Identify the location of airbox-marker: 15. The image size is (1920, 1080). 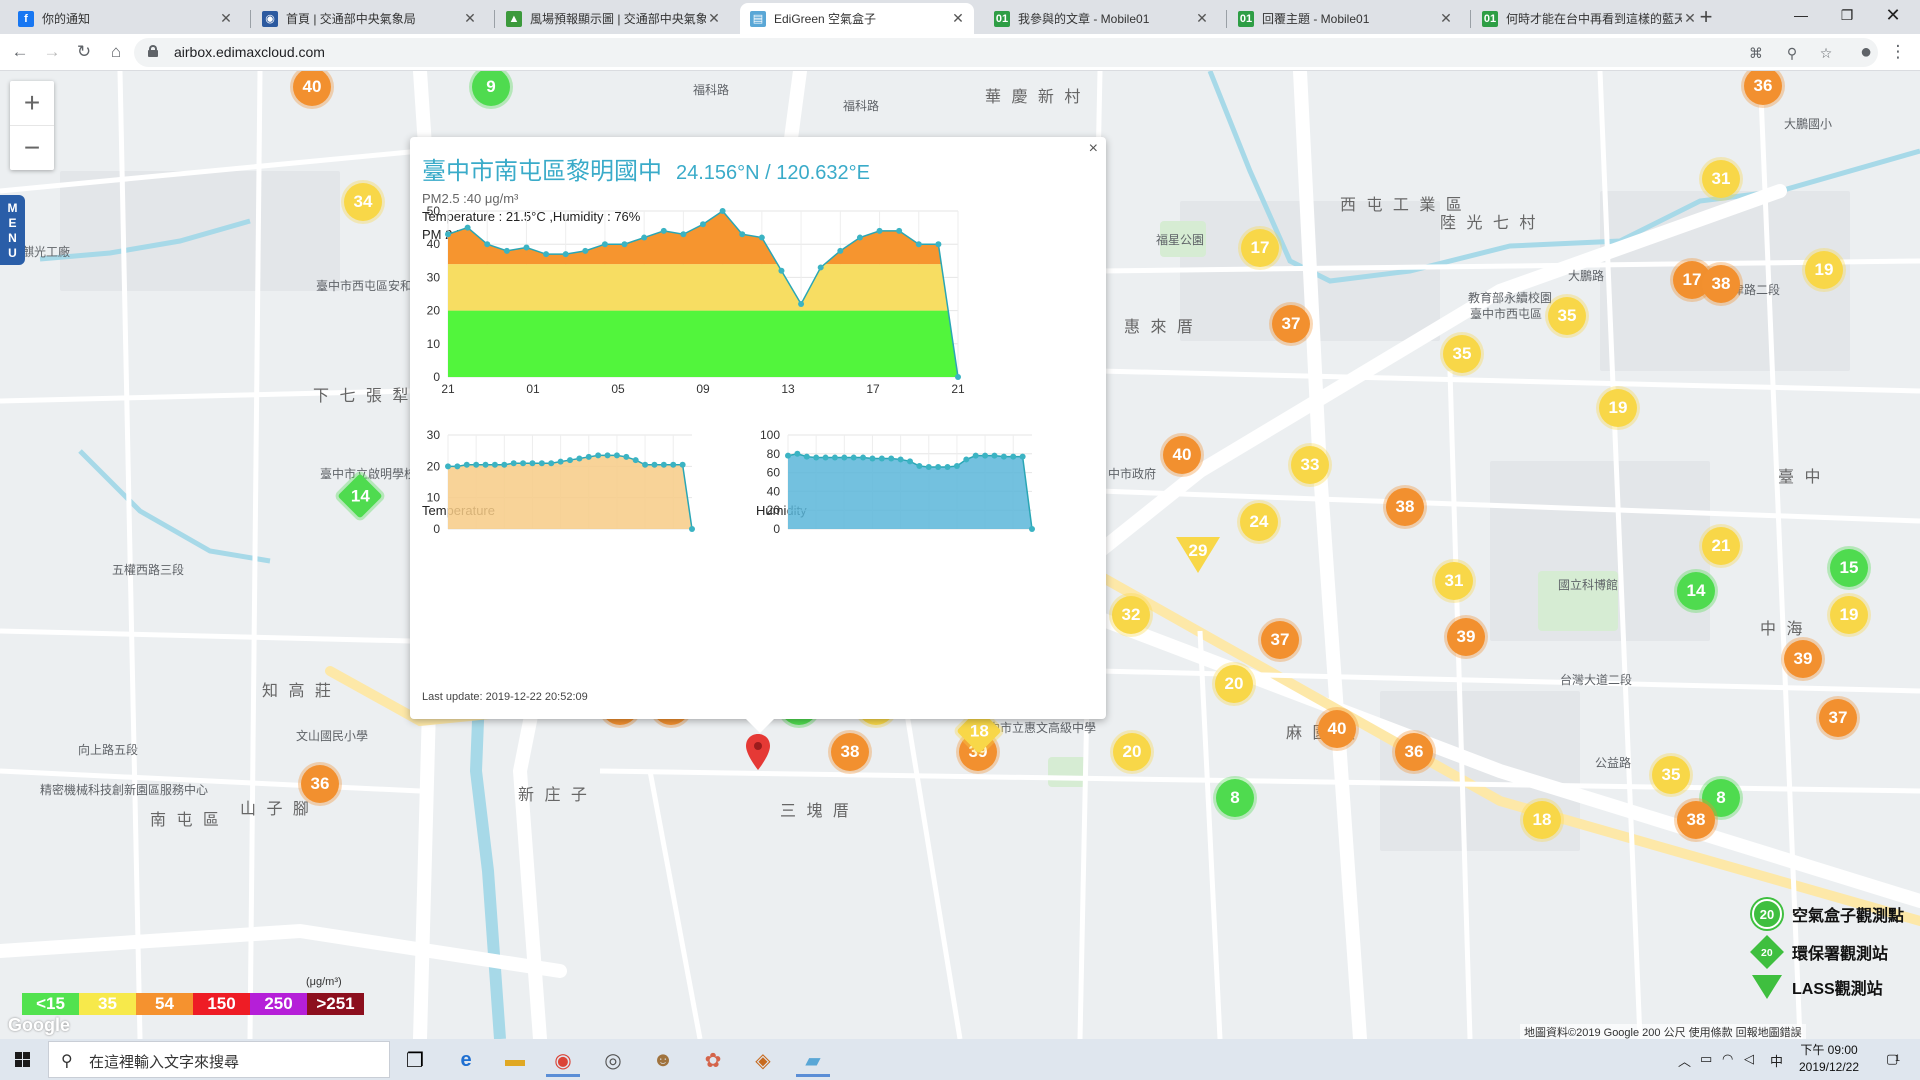
(1849, 568).